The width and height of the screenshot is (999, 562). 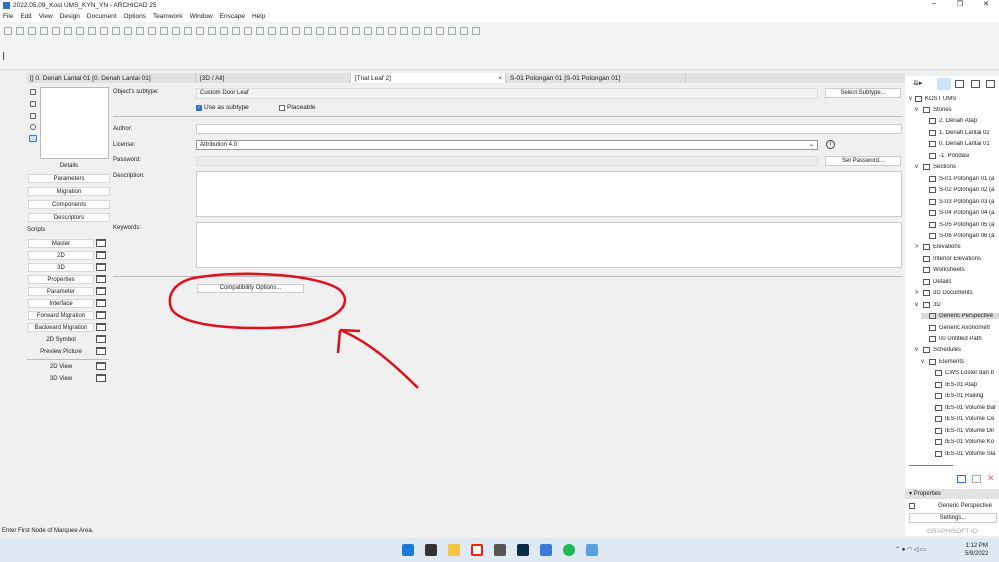 What do you see at coordinates (952, 531) in the screenshot?
I see `graphisoft-id: GRAPHISOFT ID` at bounding box center [952, 531].